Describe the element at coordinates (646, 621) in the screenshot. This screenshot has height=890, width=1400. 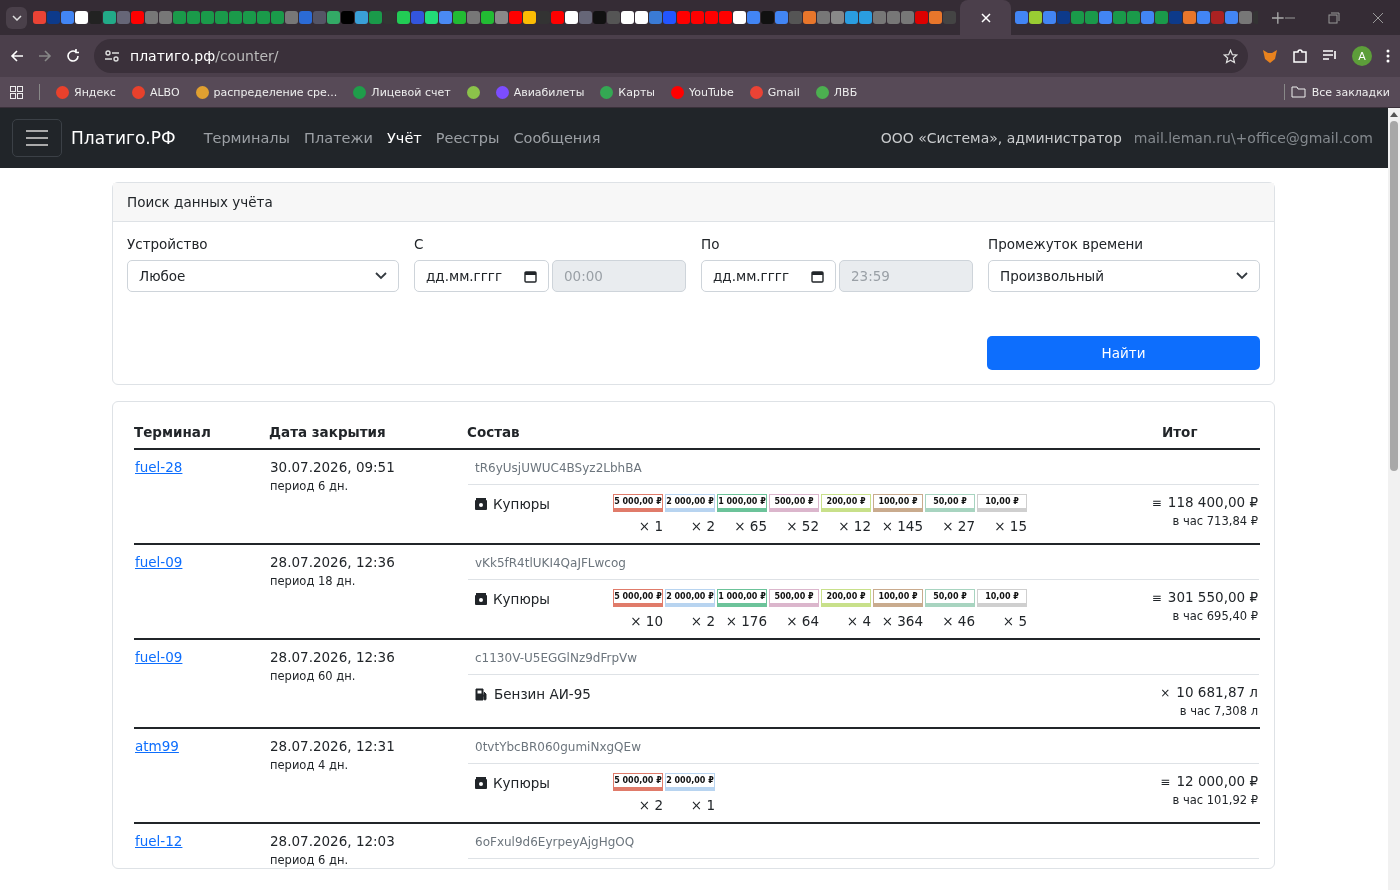
I see `note-count: × 10` at that location.